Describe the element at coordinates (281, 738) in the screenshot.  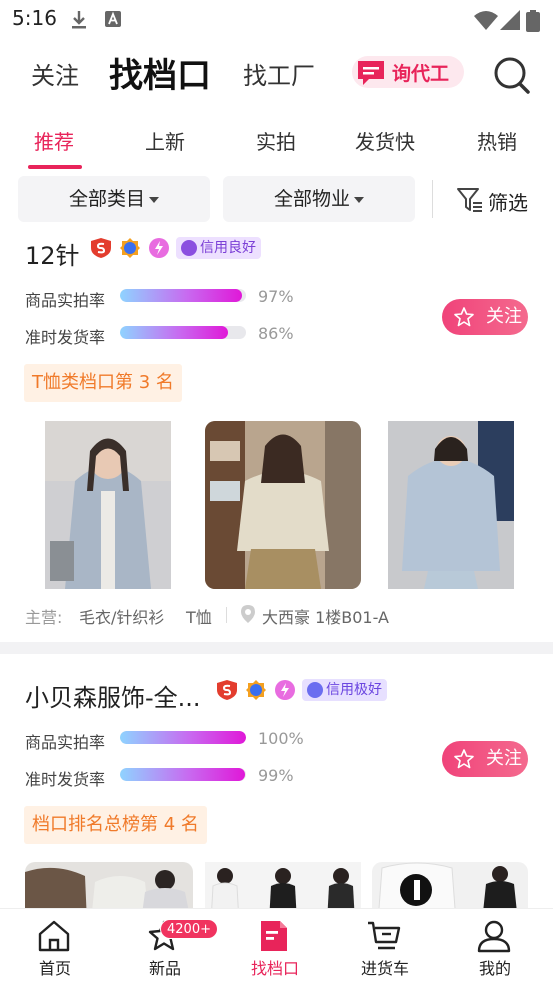
I see `metric-value: 100%` at that location.